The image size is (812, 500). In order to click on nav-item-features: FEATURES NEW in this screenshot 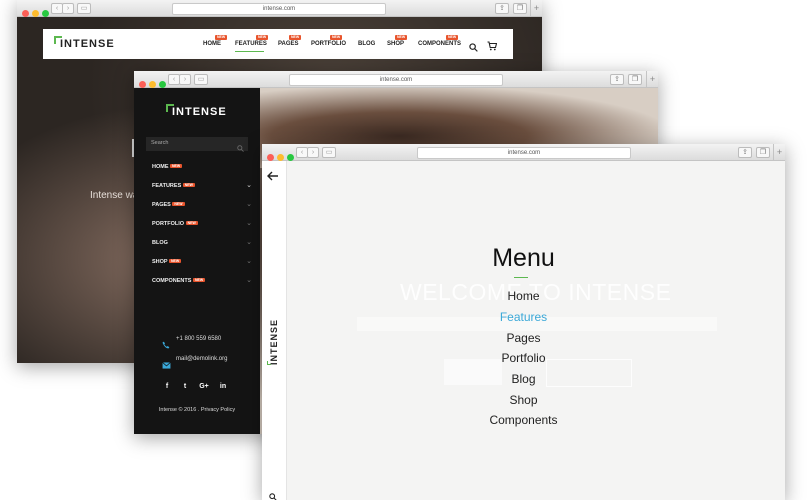, I will do `click(252, 41)`.